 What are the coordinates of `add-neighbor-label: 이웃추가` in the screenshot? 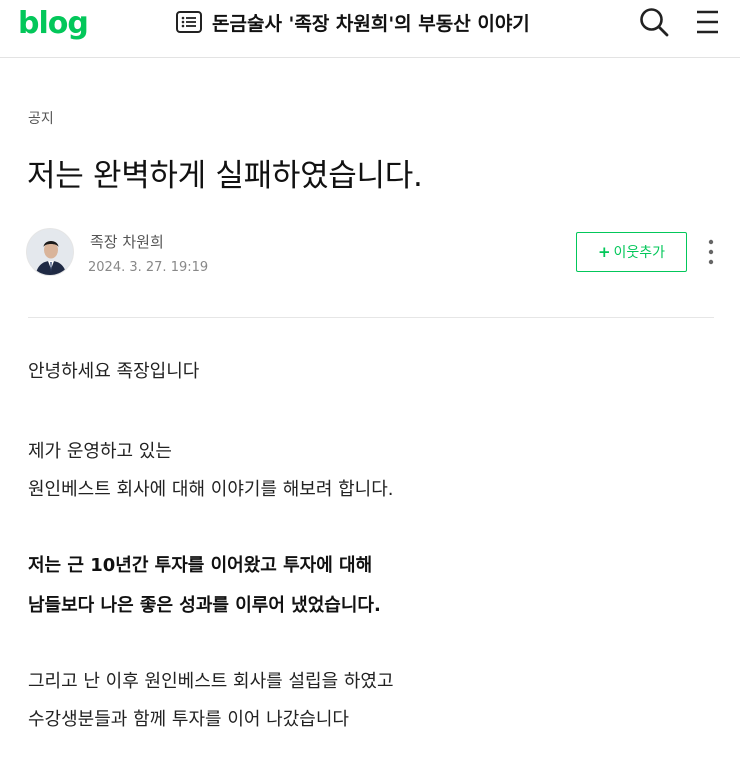 It's located at (639, 253).